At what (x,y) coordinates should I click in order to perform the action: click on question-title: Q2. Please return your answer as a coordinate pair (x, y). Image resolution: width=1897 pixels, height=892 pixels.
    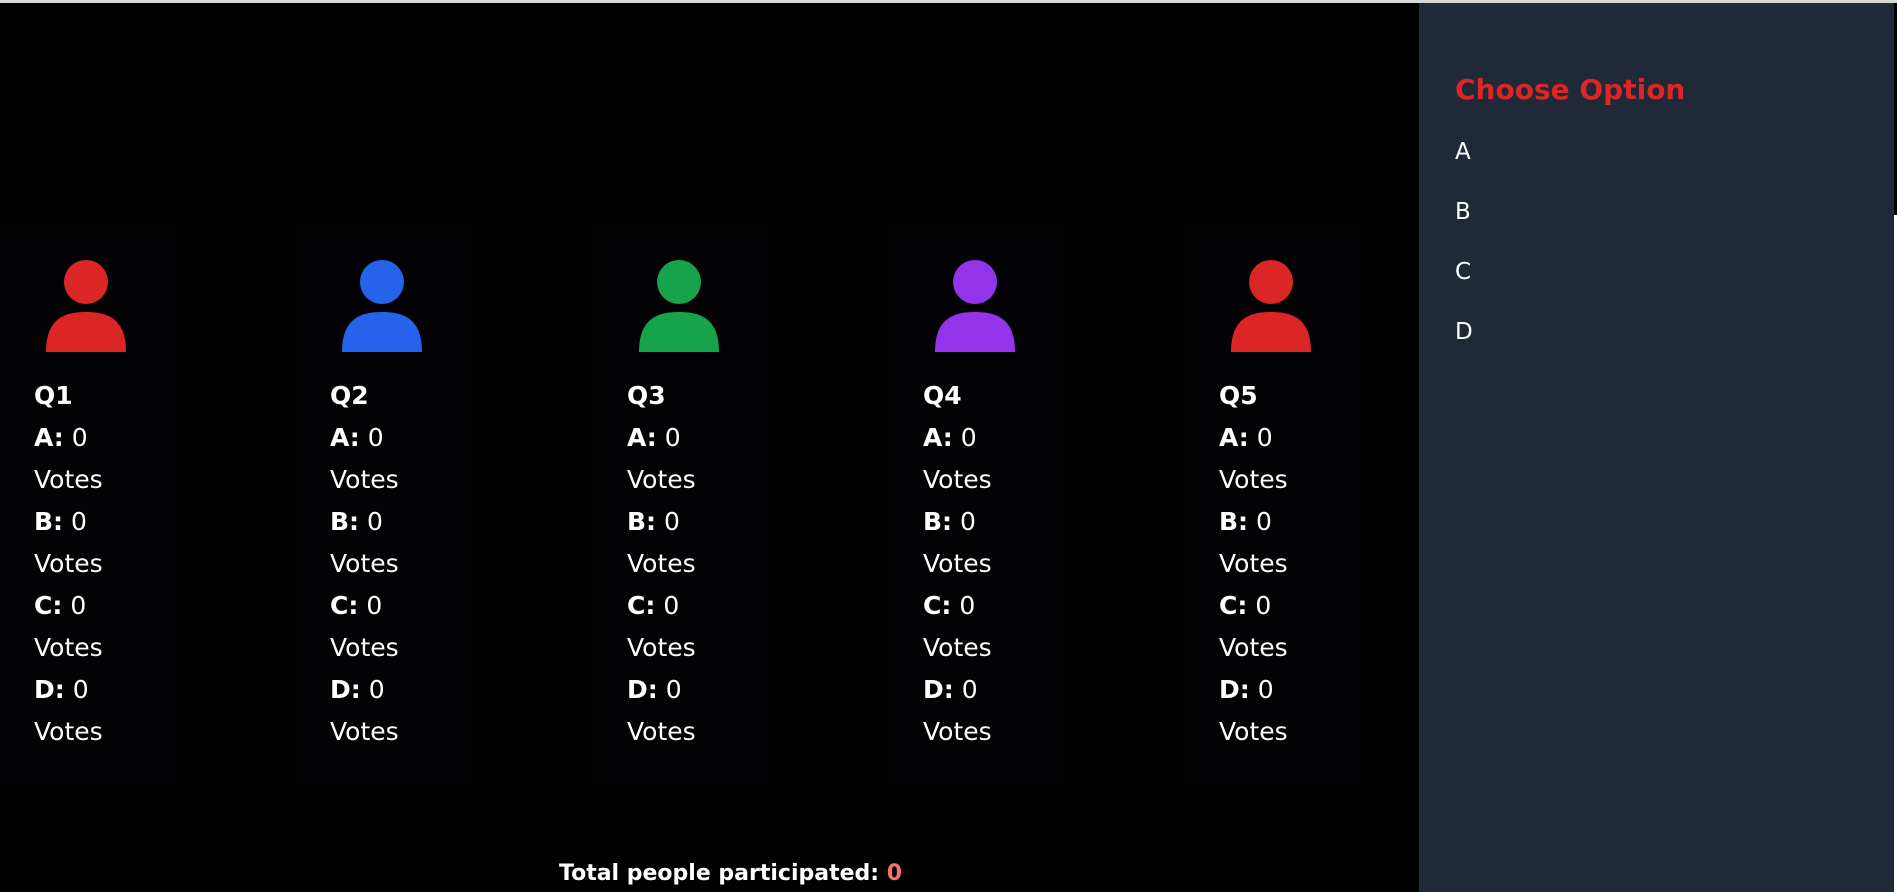
    Looking at the image, I should click on (349, 395).